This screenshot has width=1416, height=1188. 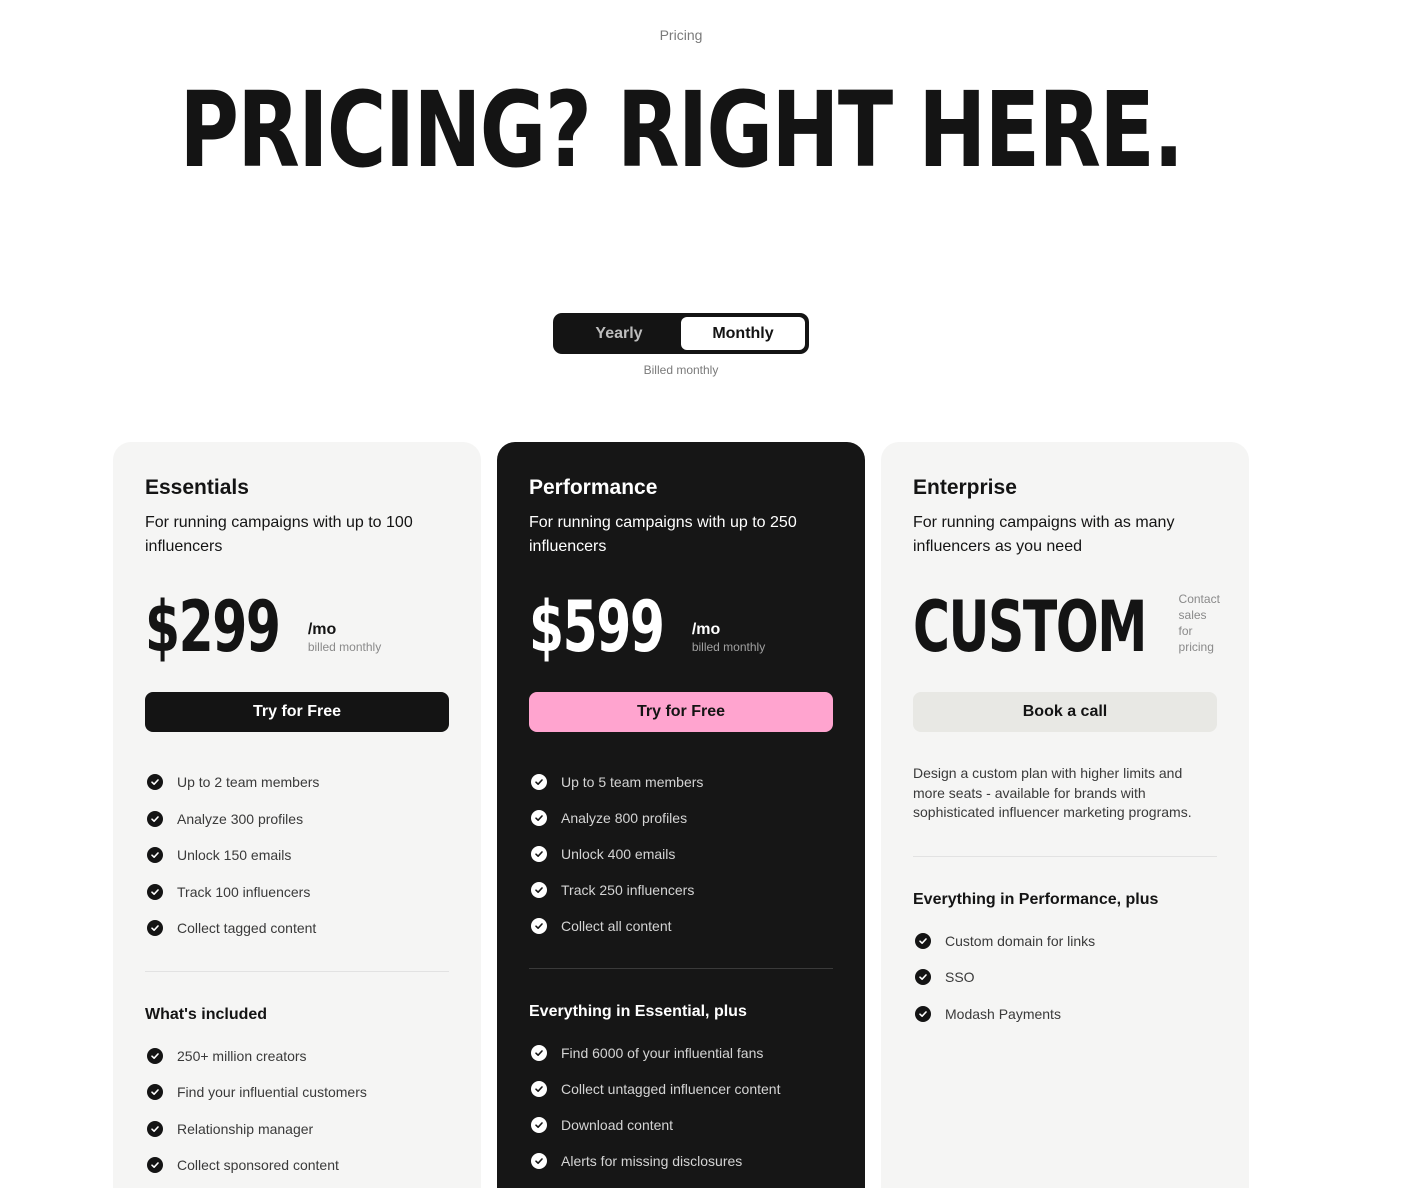 What do you see at coordinates (681, 1183) in the screenshot?
I see `feature-item: Exports` at bounding box center [681, 1183].